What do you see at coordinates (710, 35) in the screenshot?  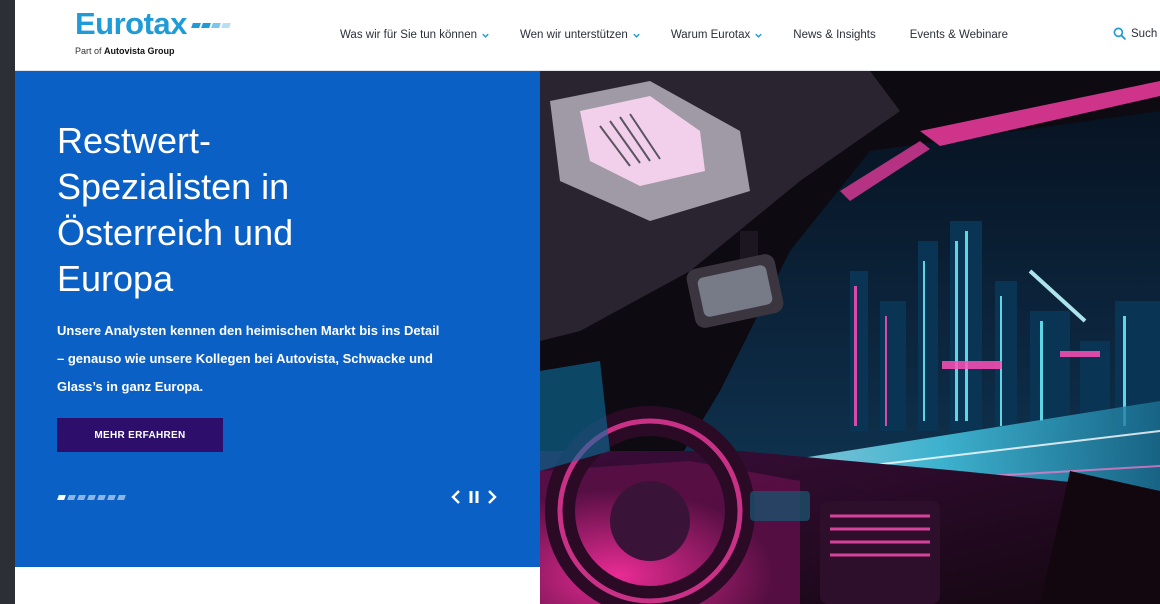 I see `nav-label: Warum Eurotax` at bounding box center [710, 35].